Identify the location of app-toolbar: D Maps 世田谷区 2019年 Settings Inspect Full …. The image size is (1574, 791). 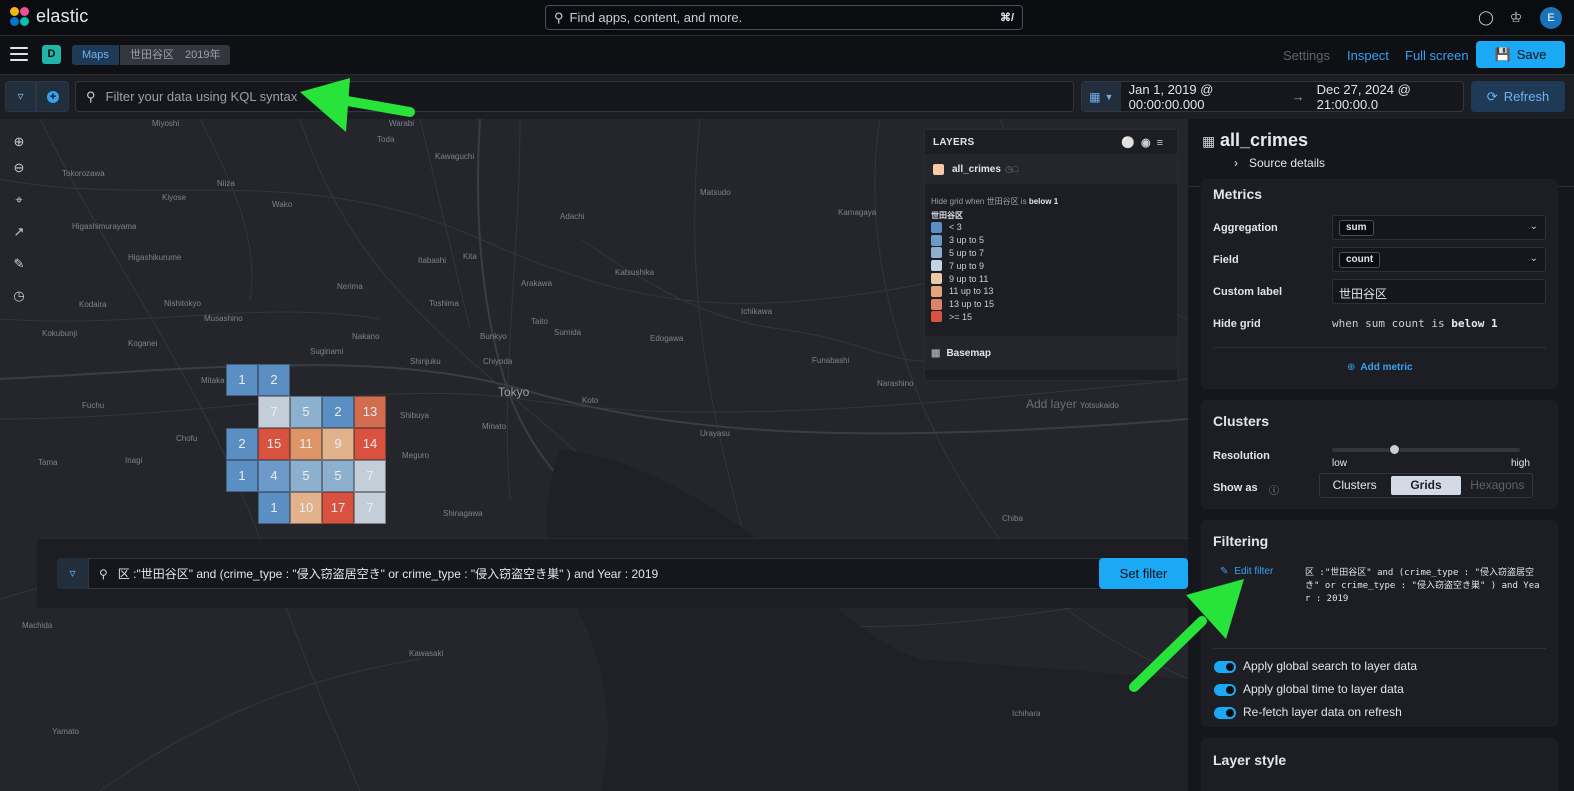
(787, 55).